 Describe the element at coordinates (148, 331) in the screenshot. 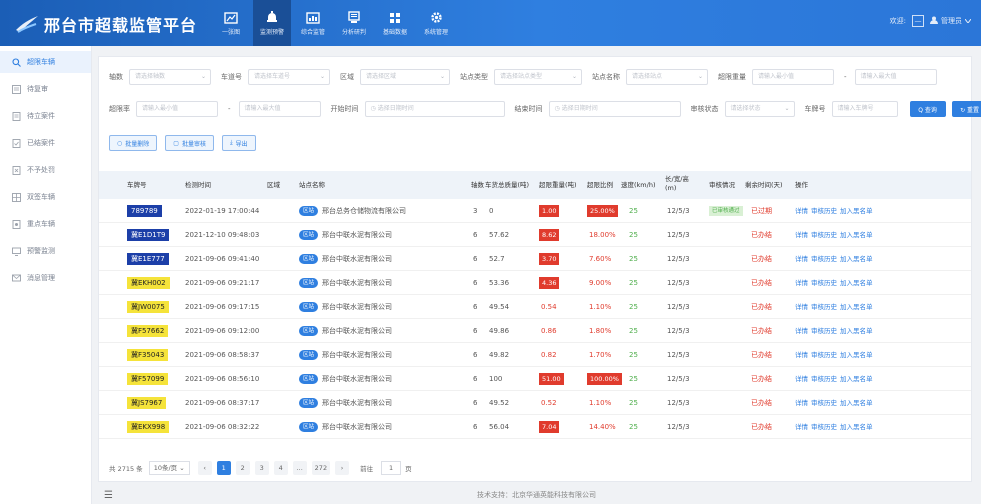

I see `plate-number: 冀F57662` at that location.